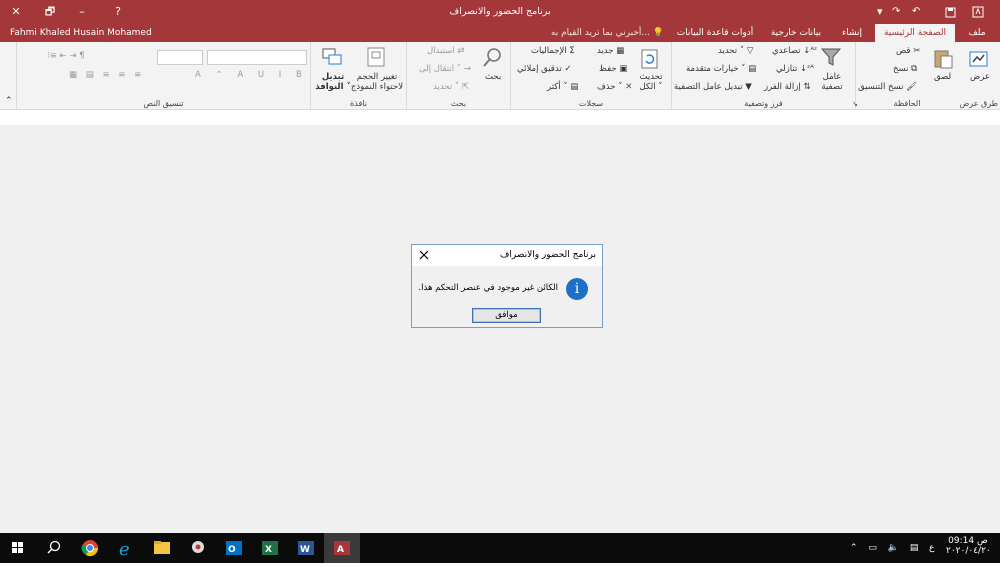 The width and height of the screenshot is (1000, 566). I want to click on refresh-all-button: تحديث الكل ˅, so click(651, 82).